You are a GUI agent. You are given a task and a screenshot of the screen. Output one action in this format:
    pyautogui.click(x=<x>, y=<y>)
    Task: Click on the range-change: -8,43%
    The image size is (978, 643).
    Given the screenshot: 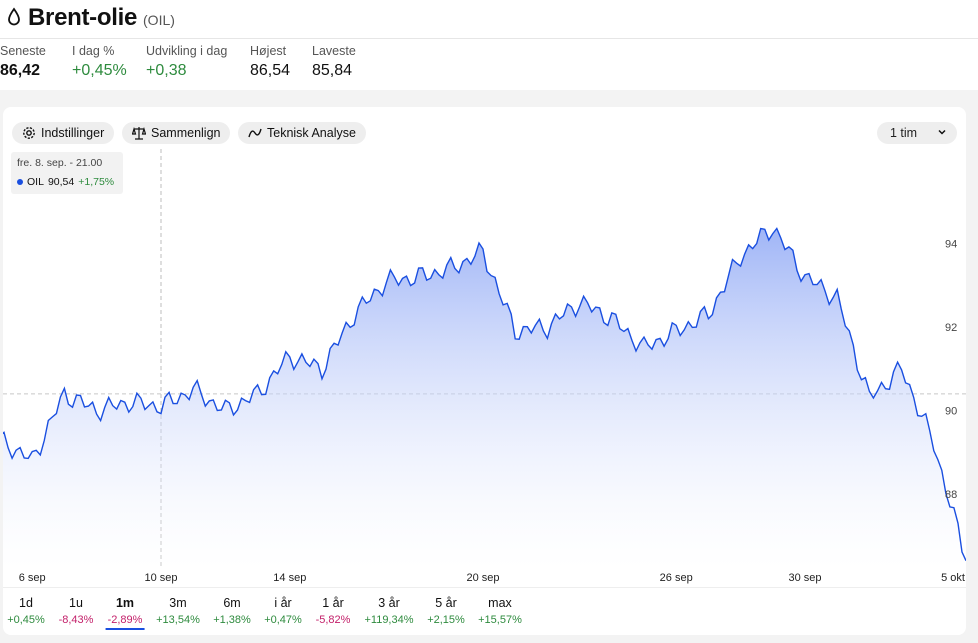 What is the action you would take?
    pyautogui.click(x=76, y=620)
    